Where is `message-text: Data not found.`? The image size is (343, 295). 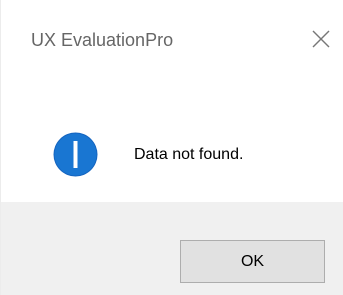
message-text: Data not found. is located at coordinates (189, 154).